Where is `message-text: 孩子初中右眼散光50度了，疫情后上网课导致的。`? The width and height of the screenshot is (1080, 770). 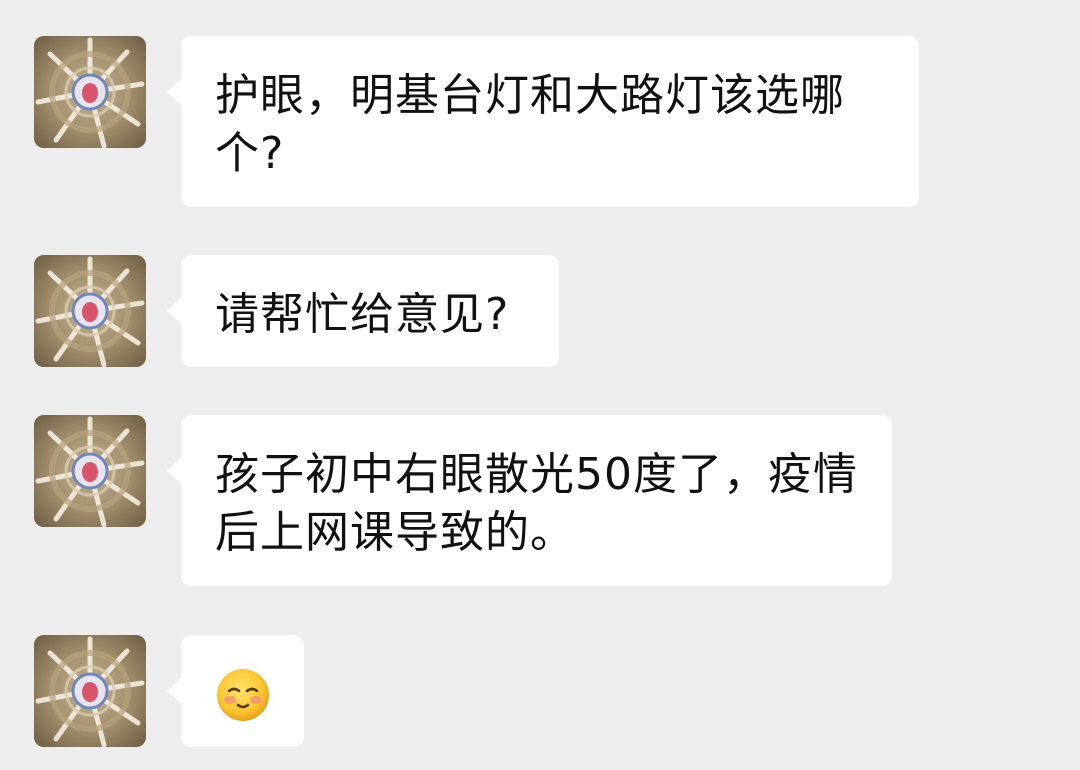
message-text: 孩子初中右眼散光50度了，疫情后上网课导致的。 is located at coordinates (536, 503).